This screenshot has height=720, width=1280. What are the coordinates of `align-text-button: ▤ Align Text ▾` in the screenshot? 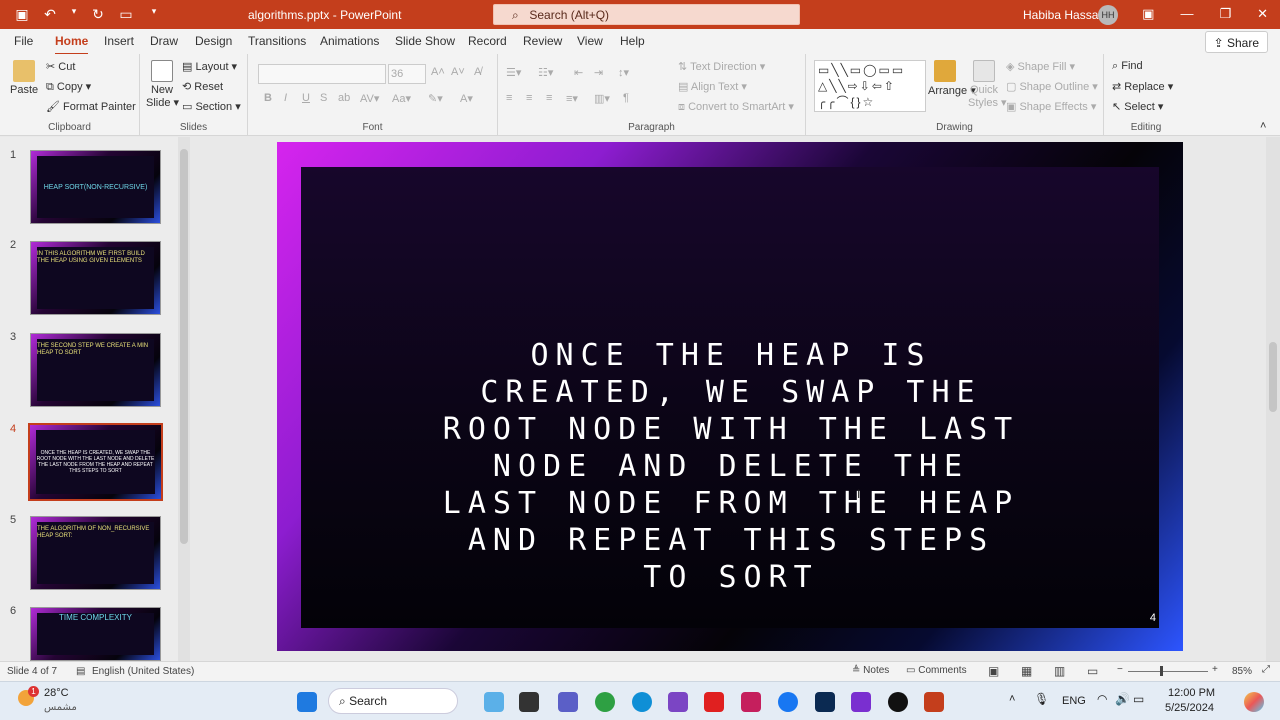 It's located at (712, 86).